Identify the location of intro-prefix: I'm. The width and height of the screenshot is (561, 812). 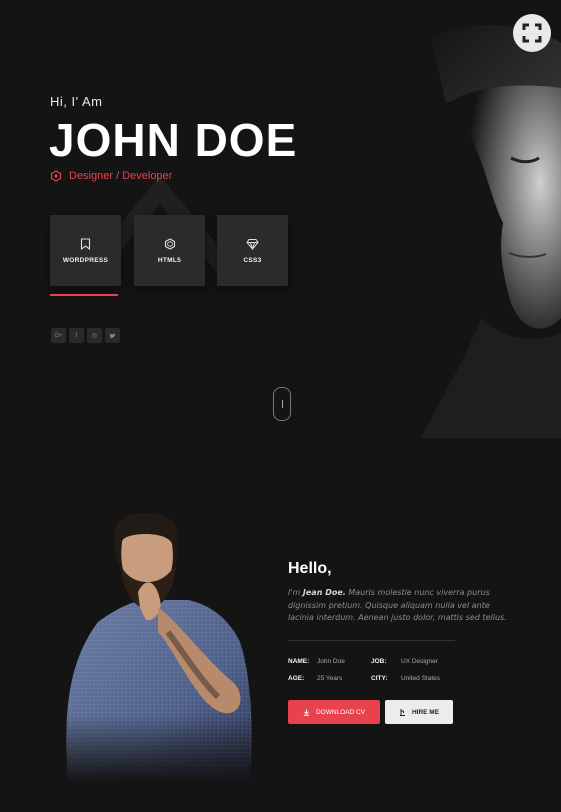
(294, 592).